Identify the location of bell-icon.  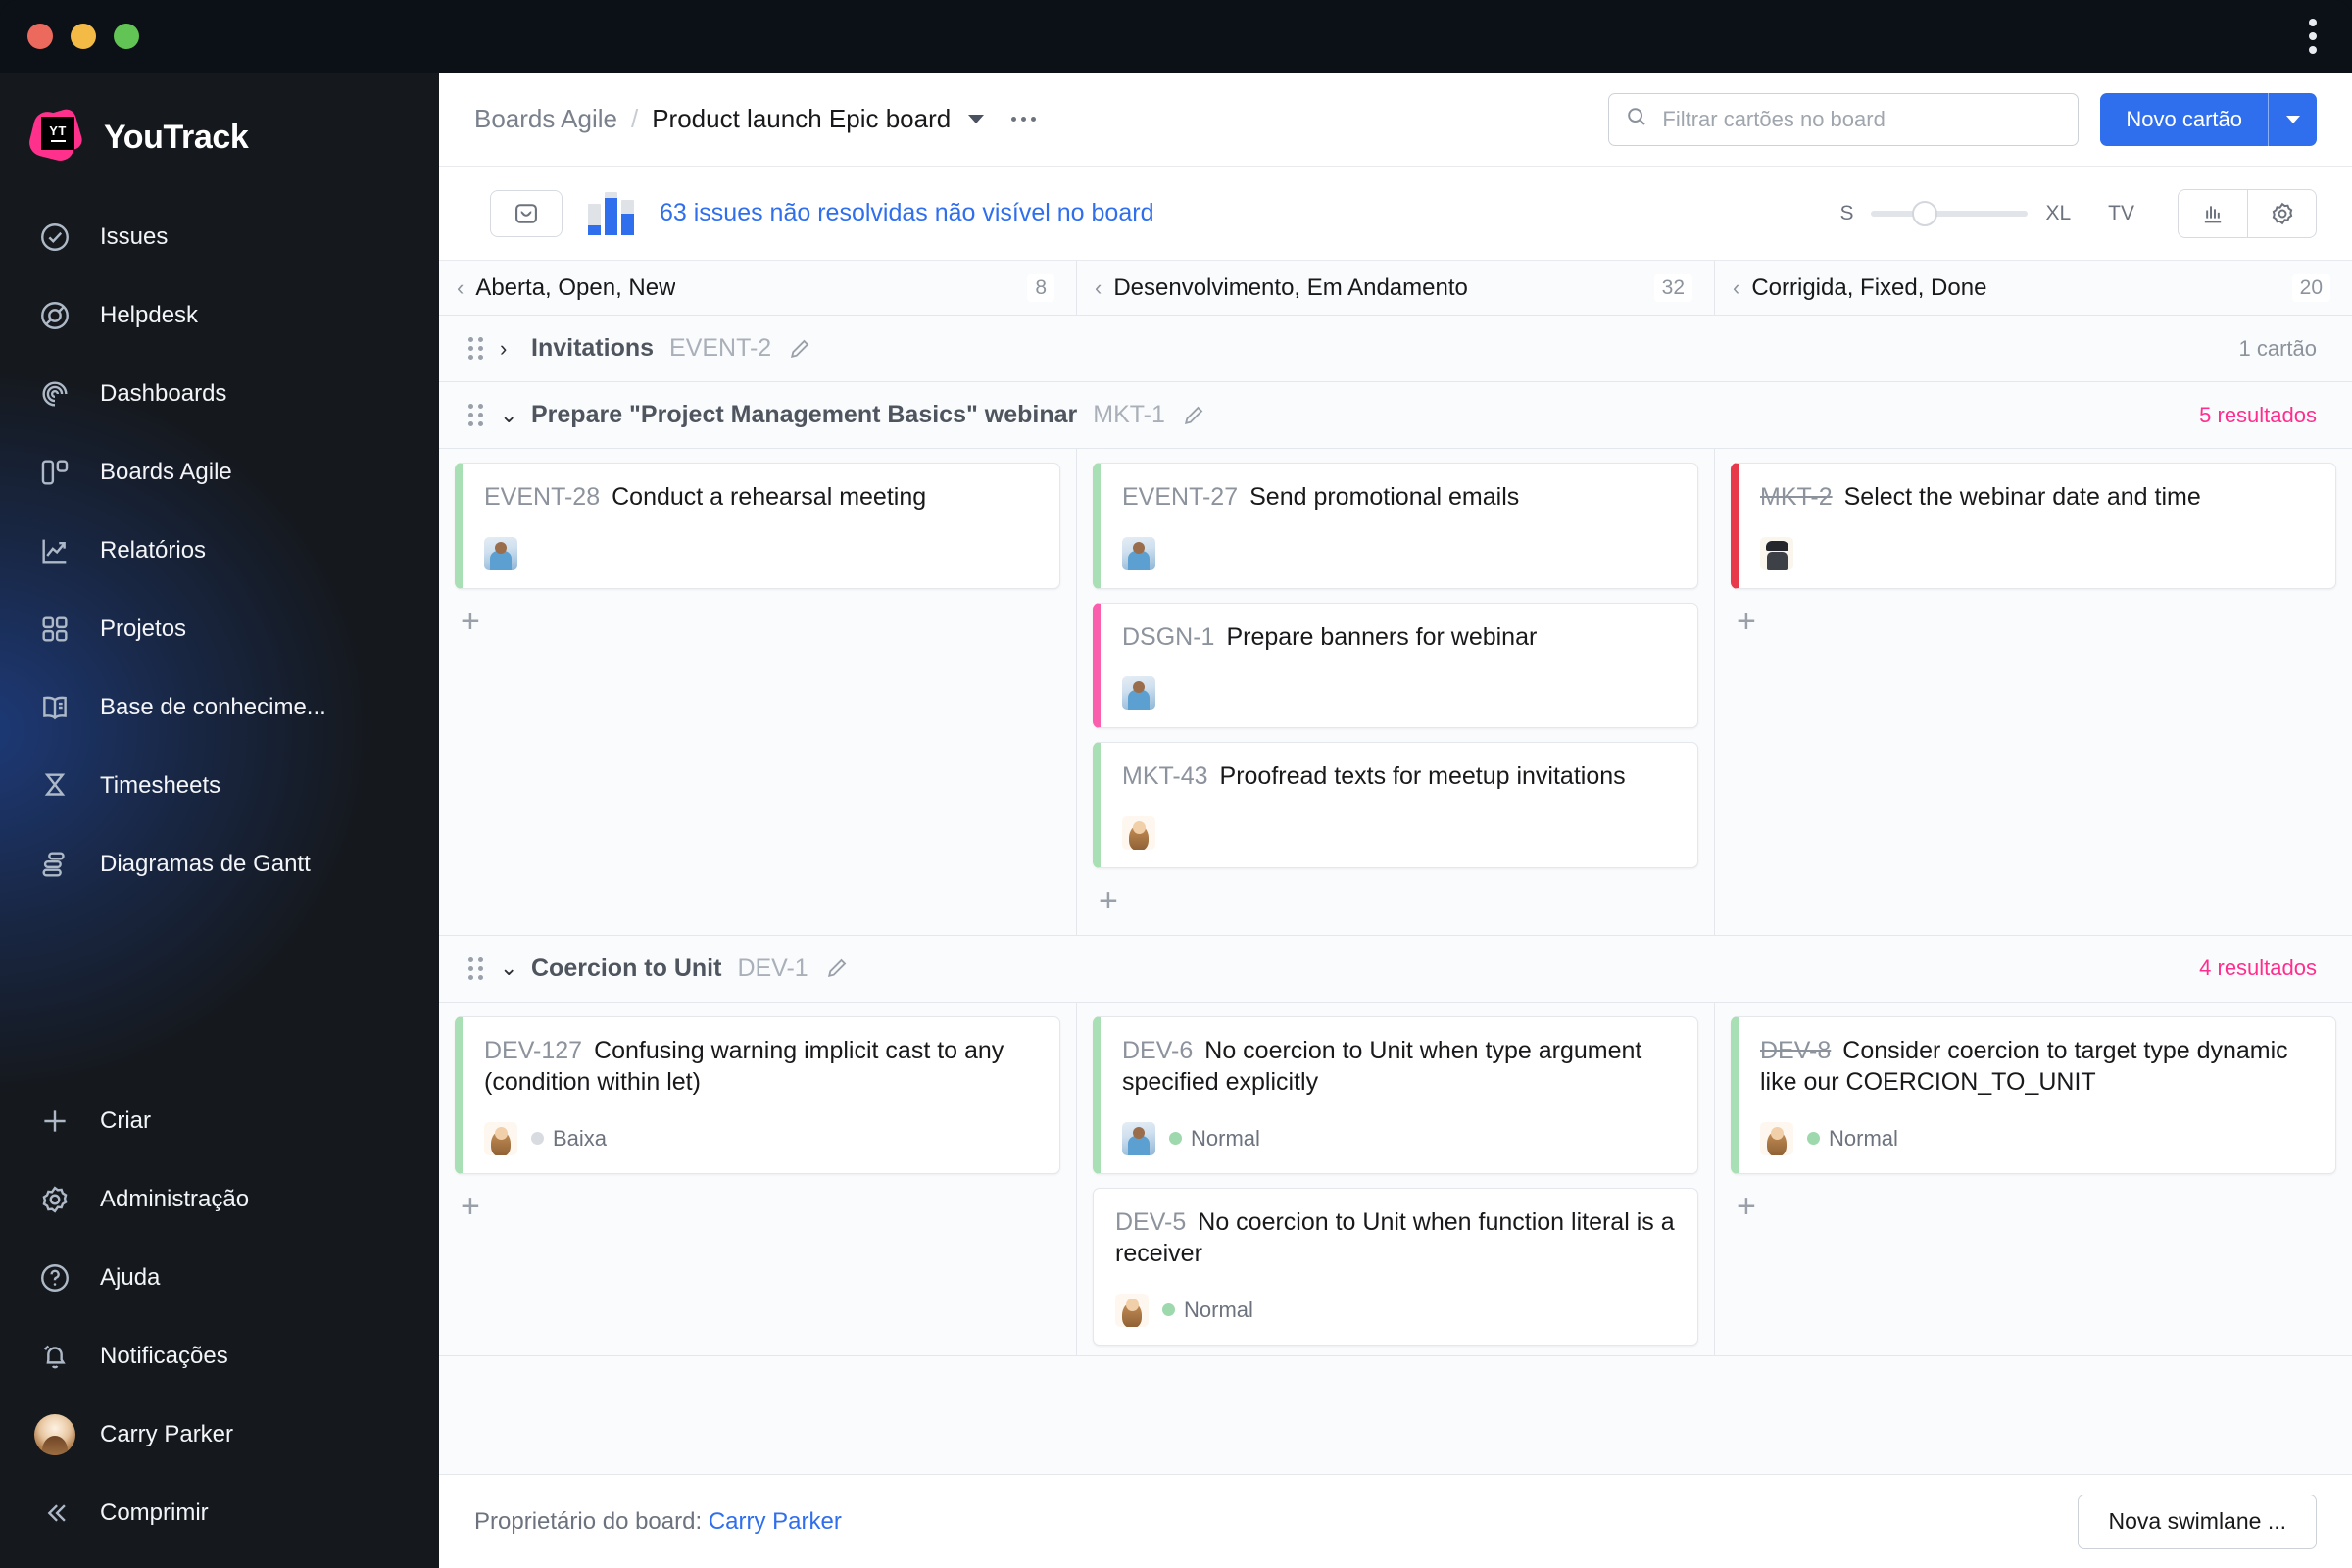
(54, 1356).